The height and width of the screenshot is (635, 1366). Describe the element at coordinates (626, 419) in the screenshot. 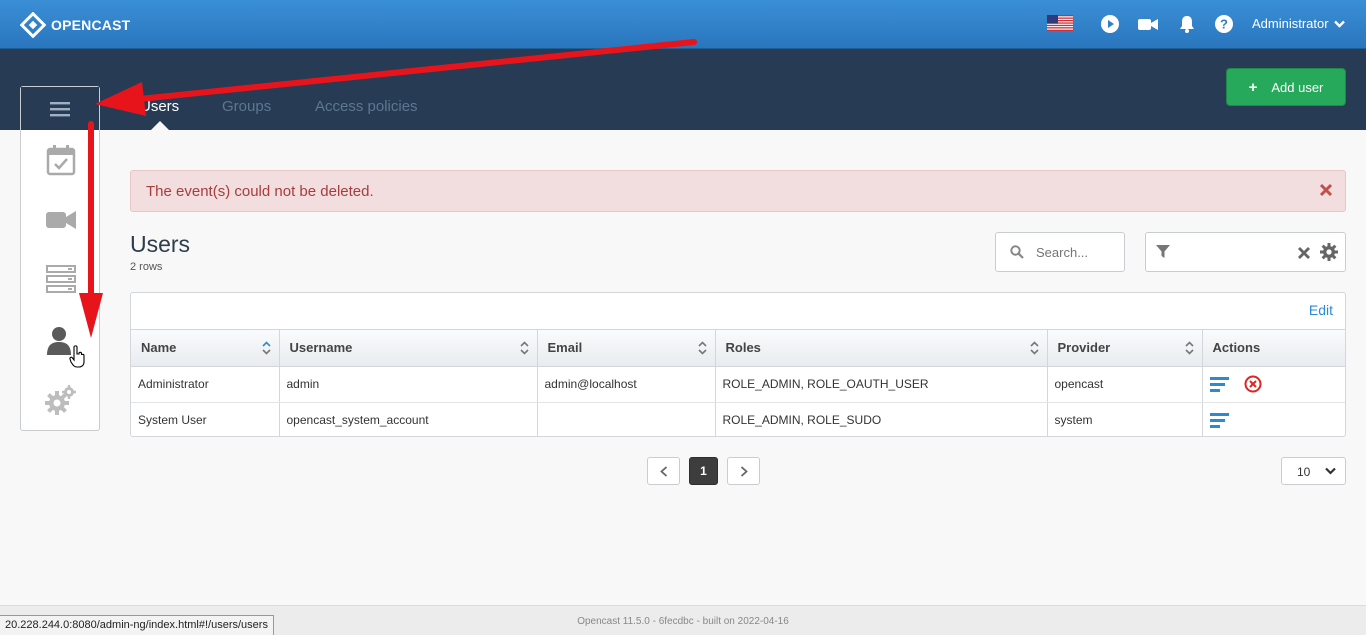

I see `cell-email` at that location.